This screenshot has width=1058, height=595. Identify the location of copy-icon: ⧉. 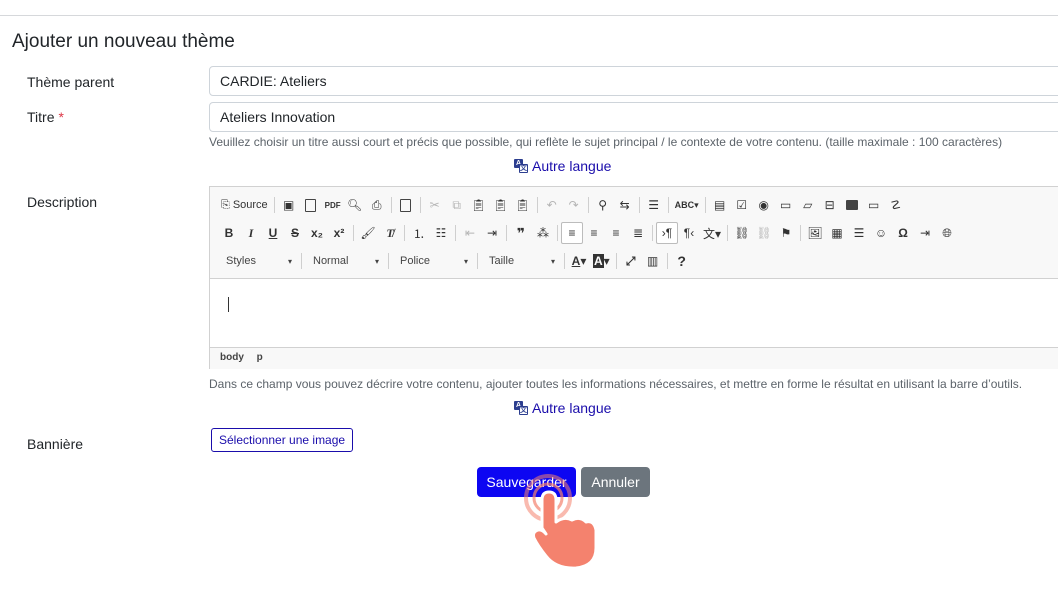
(457, 205).